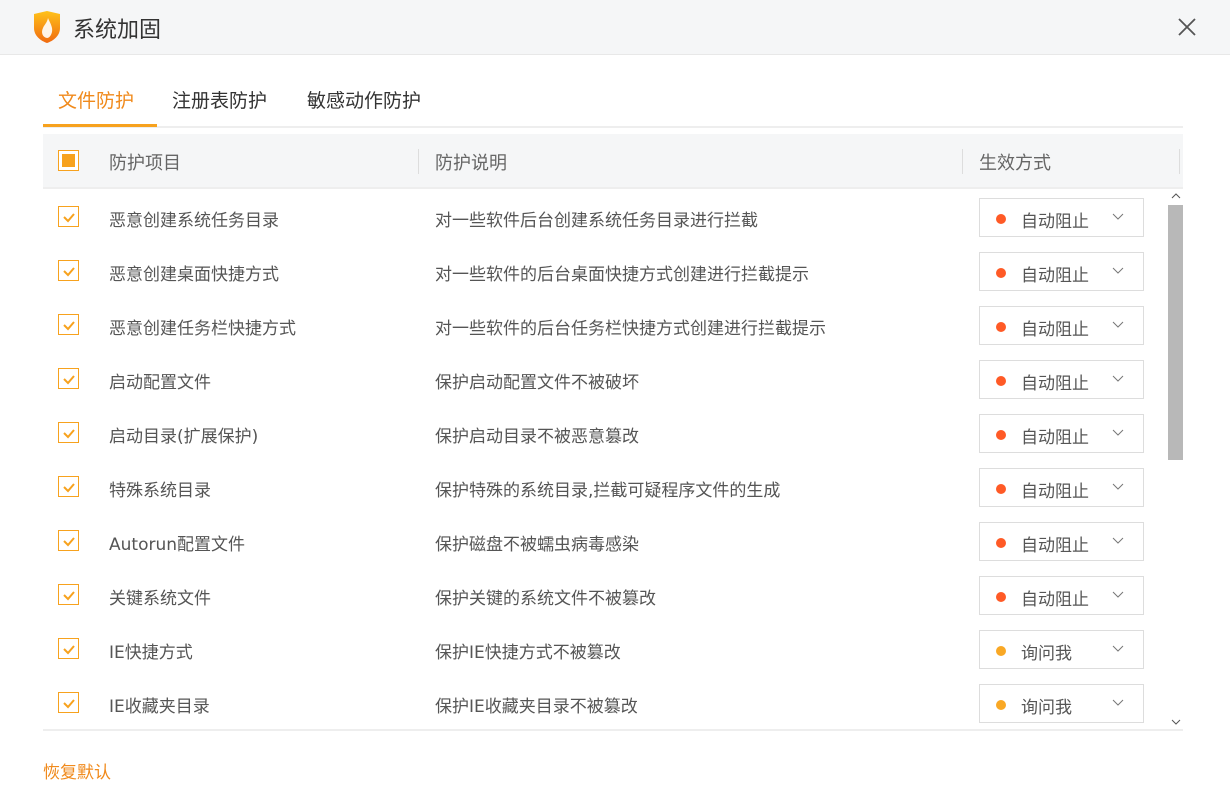  I want to click on select-all-checkbox, so click(68, 160).